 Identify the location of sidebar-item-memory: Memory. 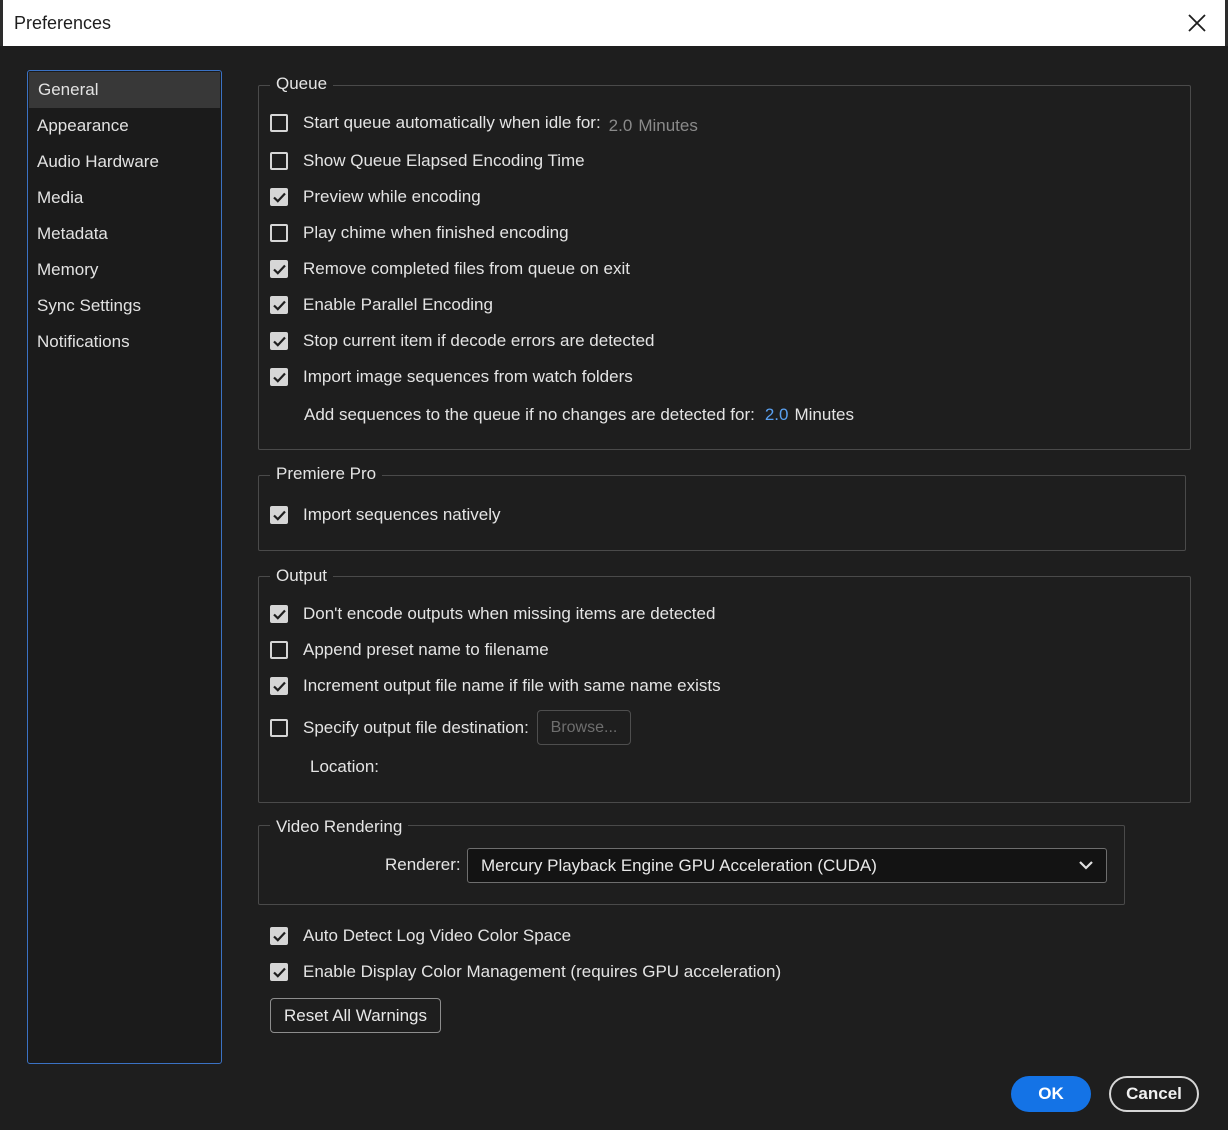
(124, 270).